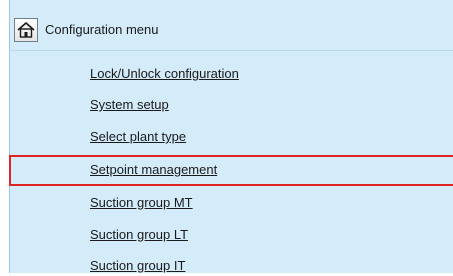 The height and width of the screenshot is (276, 453). Describe the element at coordinates (139, 236) in the screenshot. I see `menu-item-suction-group-lt: Suction group LT` at that location.